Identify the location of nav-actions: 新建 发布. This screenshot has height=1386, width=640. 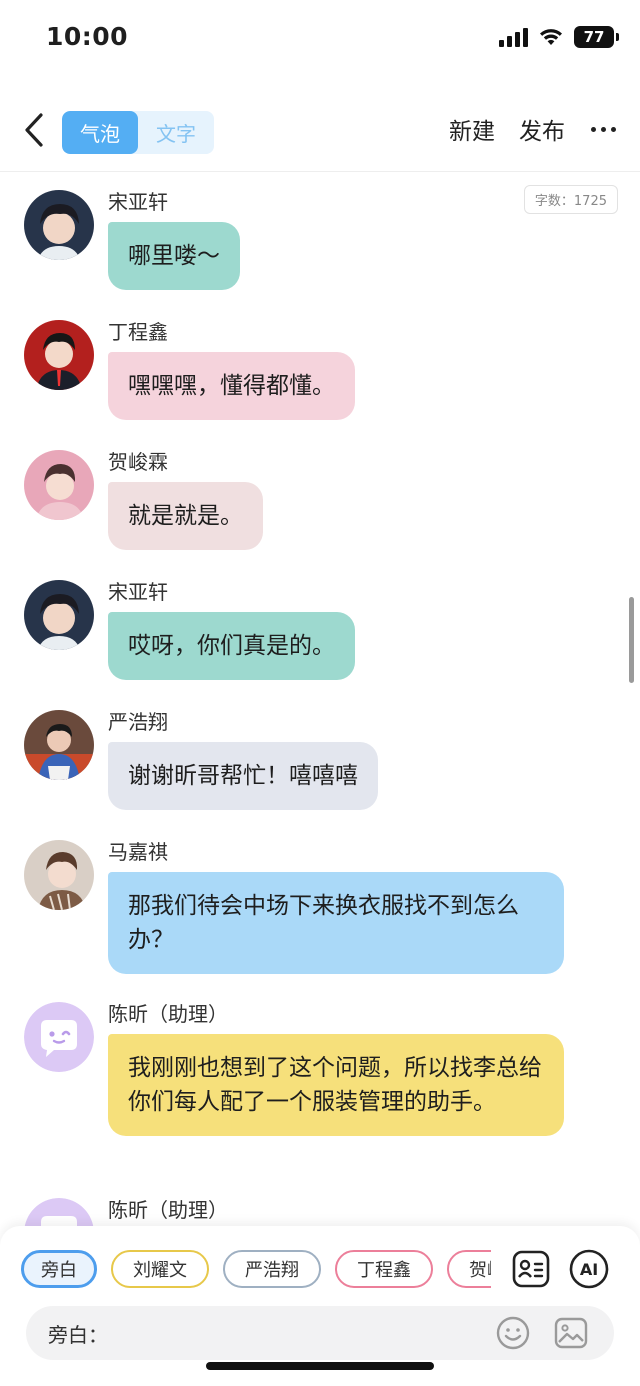
(532, 129).